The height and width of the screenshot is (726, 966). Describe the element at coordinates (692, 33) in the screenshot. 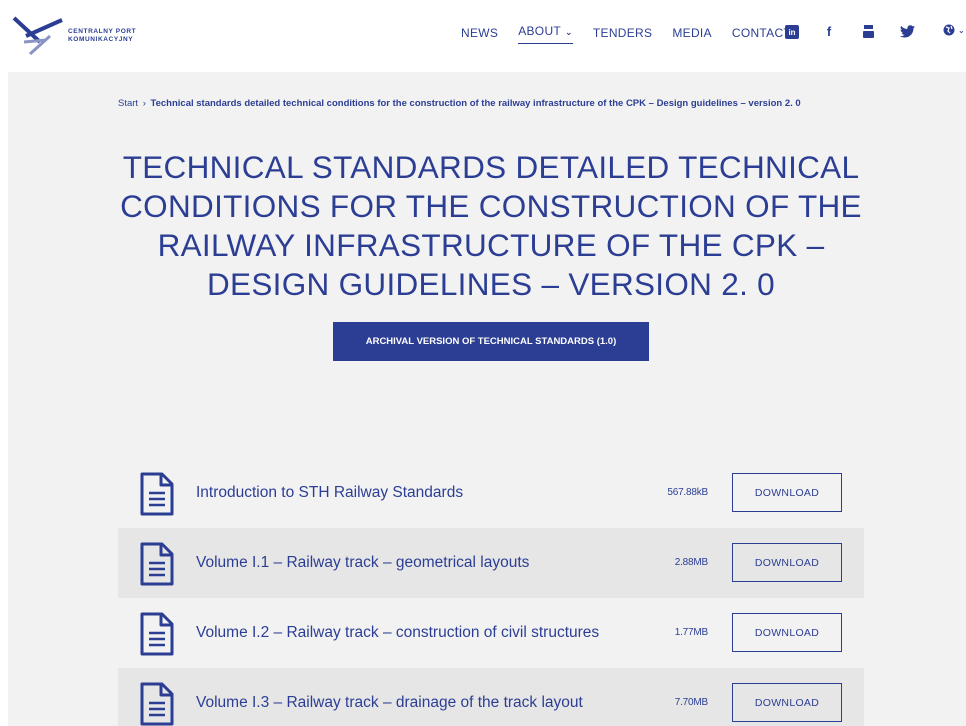

I see `nav-media: MEDIA` at that location.